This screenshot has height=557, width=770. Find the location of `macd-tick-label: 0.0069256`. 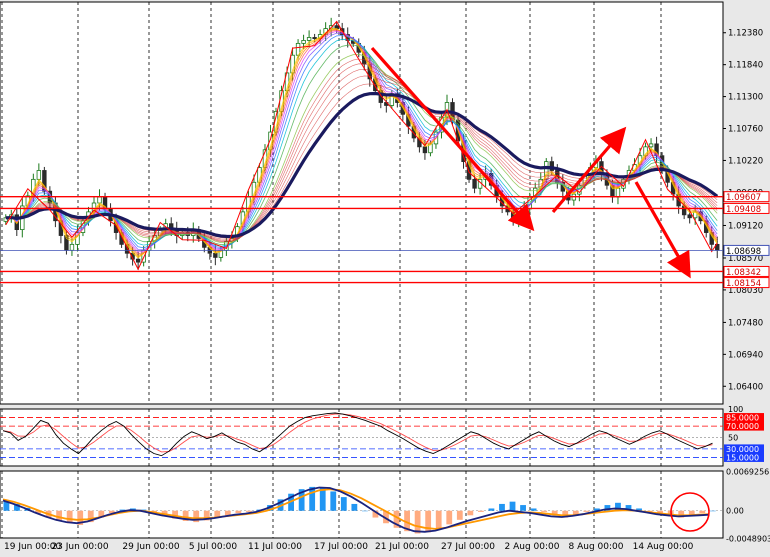

macd-tick-label: 0.0069256 is located at coordinates (747, 471).